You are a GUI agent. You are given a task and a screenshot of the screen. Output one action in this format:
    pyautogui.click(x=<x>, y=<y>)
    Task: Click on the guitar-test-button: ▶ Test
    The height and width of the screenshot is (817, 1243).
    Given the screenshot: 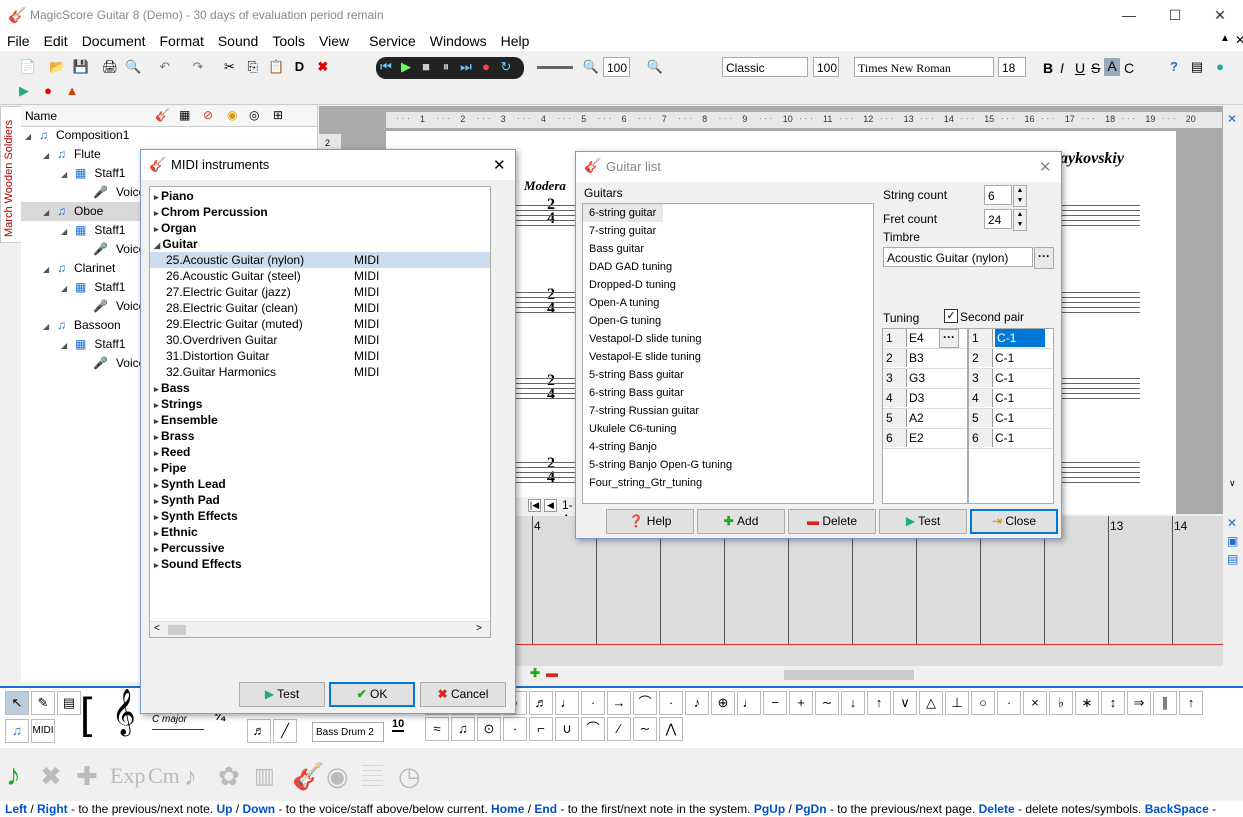 What is the action you would take?
    pyautogui.click(x=923, y=521)
    